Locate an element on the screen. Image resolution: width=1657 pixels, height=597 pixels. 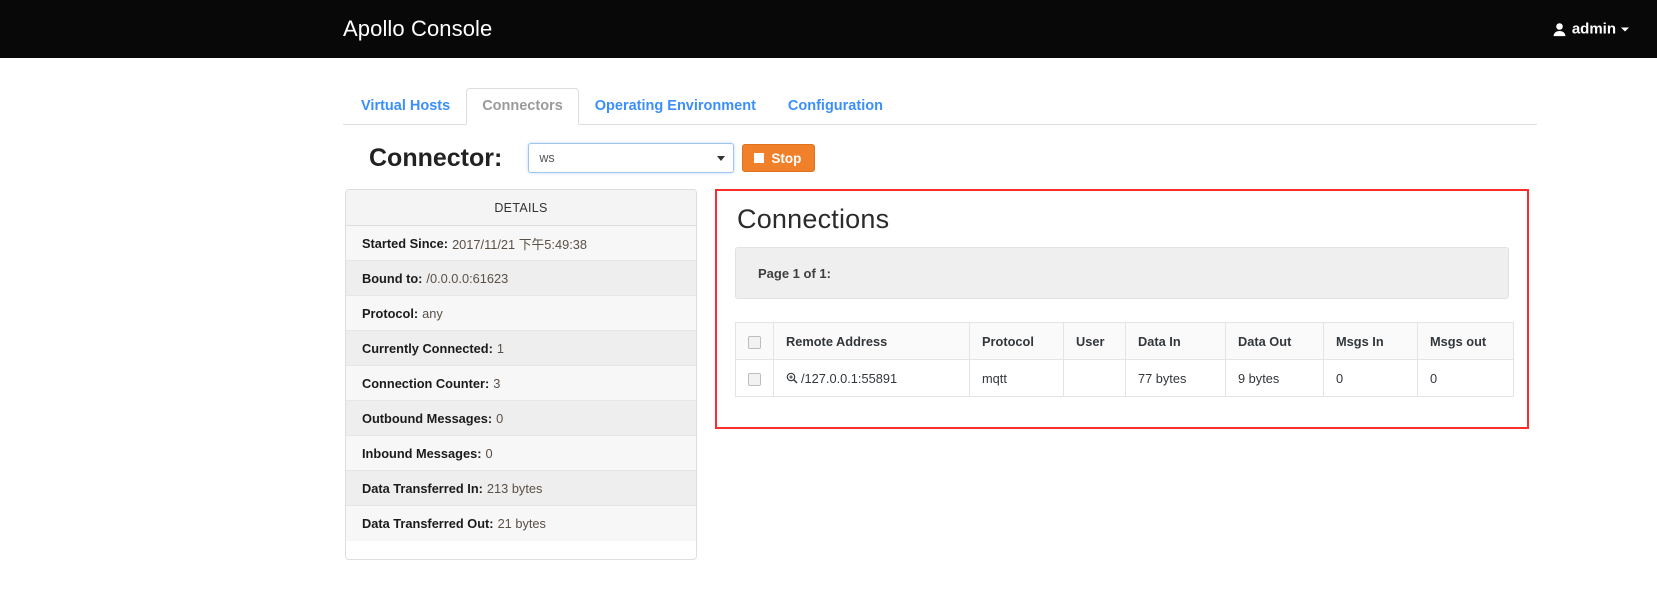
detail-value: 21 bytes is located at coordinates (521, 523).